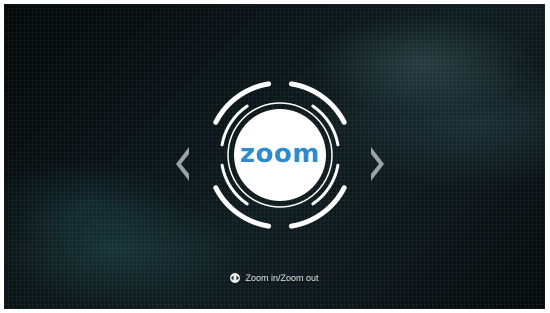 The height and width of the screenshot is (313, 550). I want to click on chevron-left-icon, so click(183, 166).